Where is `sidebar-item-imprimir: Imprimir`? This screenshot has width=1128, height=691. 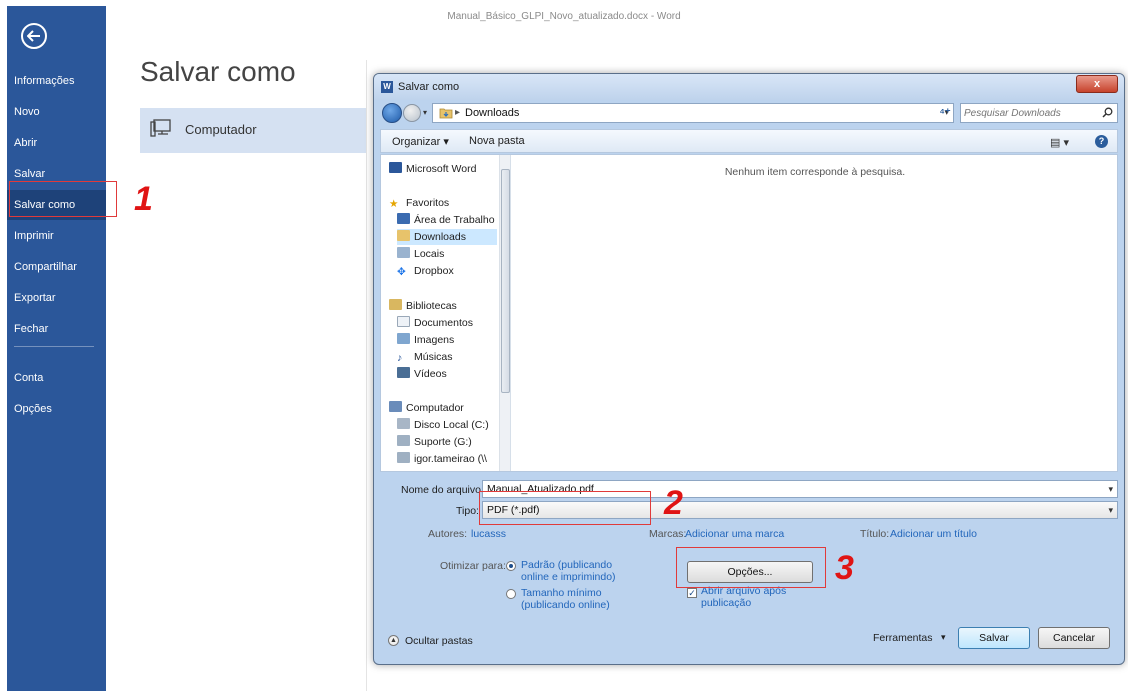 sidebar-item-imprimir: Imprimir is located at coordinates (56, 236).